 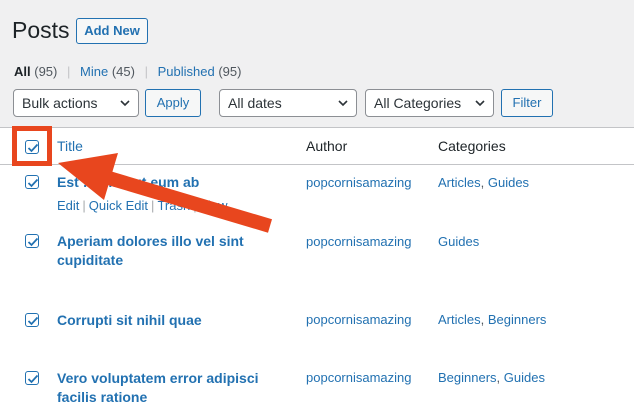 What do you see at coordinates (32, 146) in the screenshot?
I see `highlight-box` at bounding box center [32, 146].